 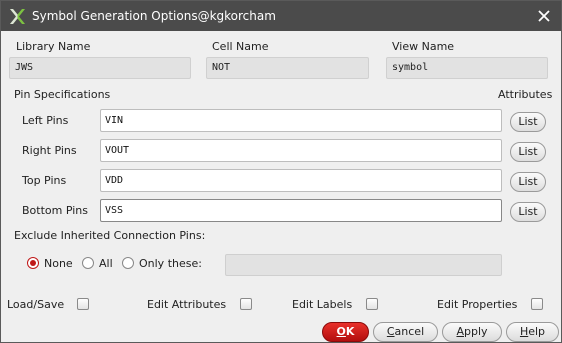 What do you see at coordinates (287, 68) in the screenshot?
I see `cell-name-field: NOT` at bounding box center [287, 68].